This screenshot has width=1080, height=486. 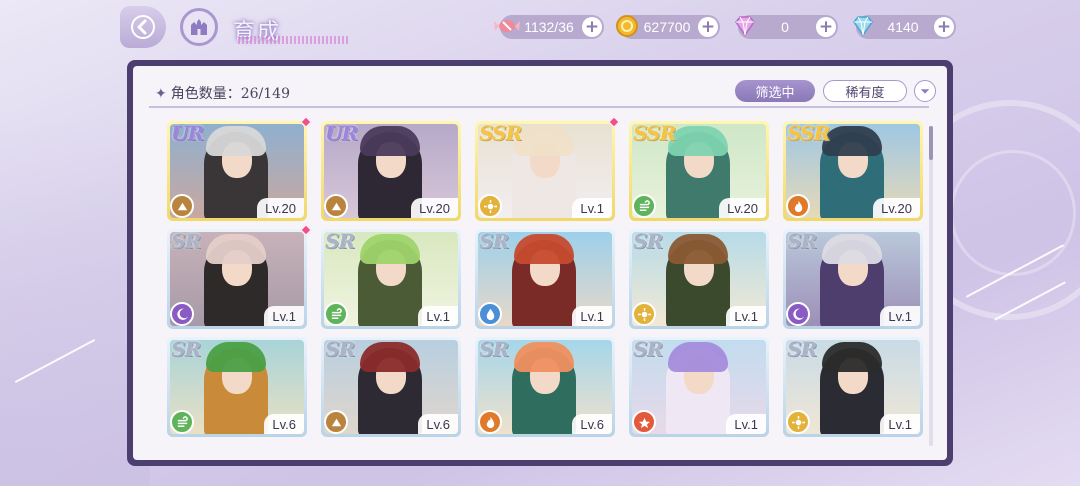 What do you see at coordinates (294, 40) in the screenshot?
I see `title-underline-decoration` at bounding box center [294, 40].